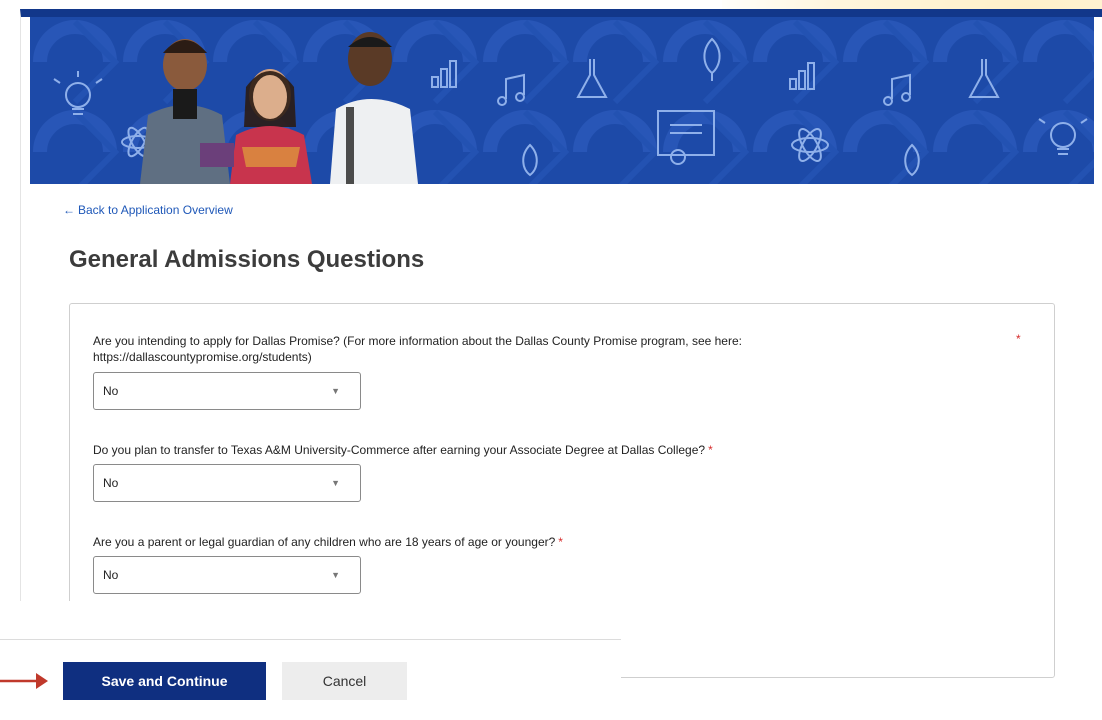 The image size is (1102, 720). I want to click on back-to-overview-link: ← Back to Application Overview, so click(148, 210).